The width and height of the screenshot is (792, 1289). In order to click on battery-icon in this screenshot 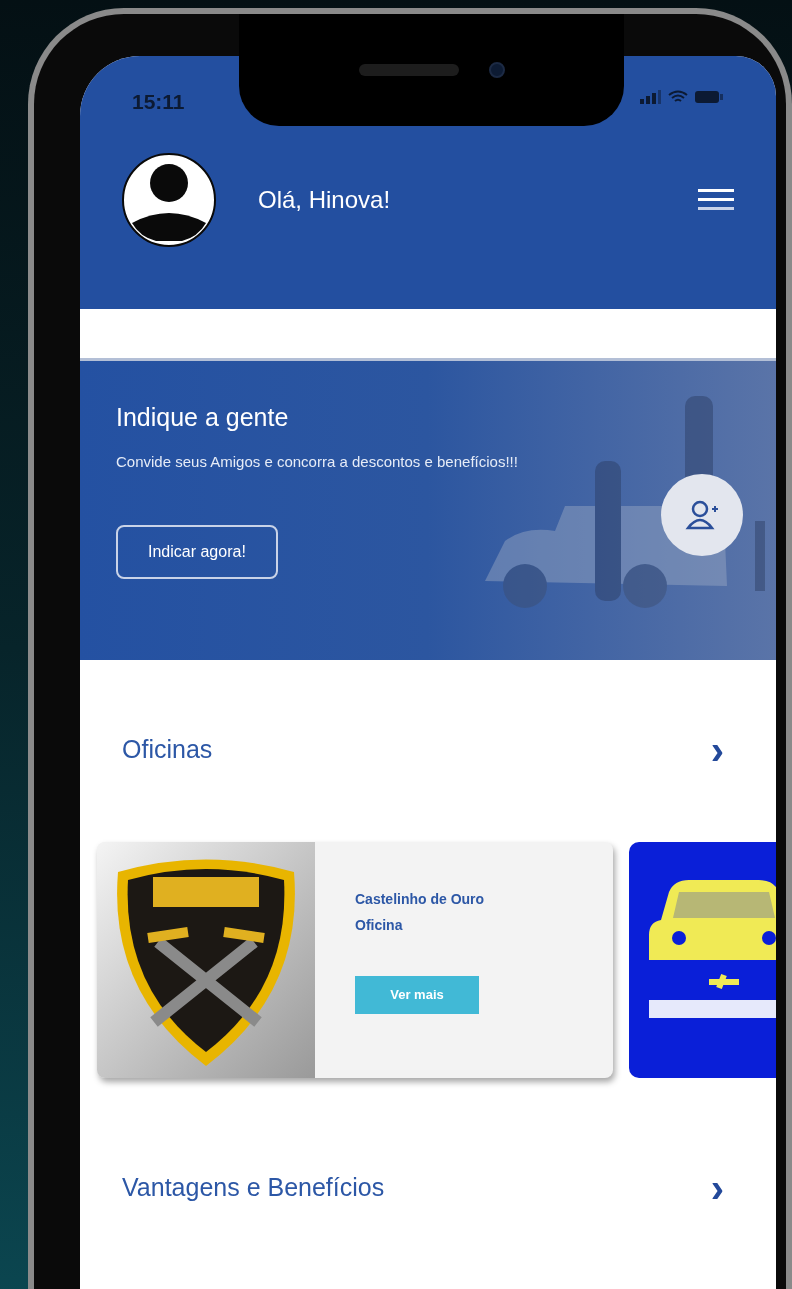, I will do `click(709, 97)`.